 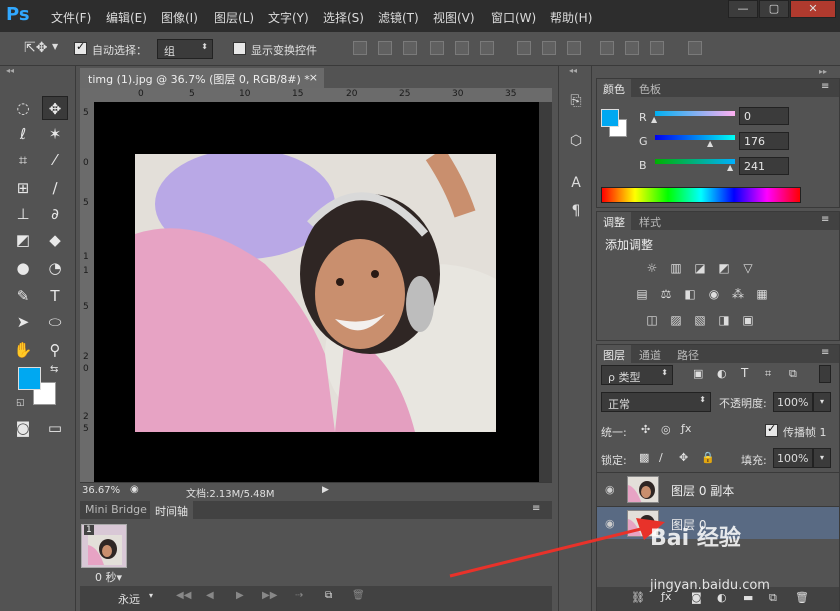 What do you see at coordinates (234, 17) in the screenshot?
I see `menu-layer: 图层(L)` at bounding box center [234, 17].